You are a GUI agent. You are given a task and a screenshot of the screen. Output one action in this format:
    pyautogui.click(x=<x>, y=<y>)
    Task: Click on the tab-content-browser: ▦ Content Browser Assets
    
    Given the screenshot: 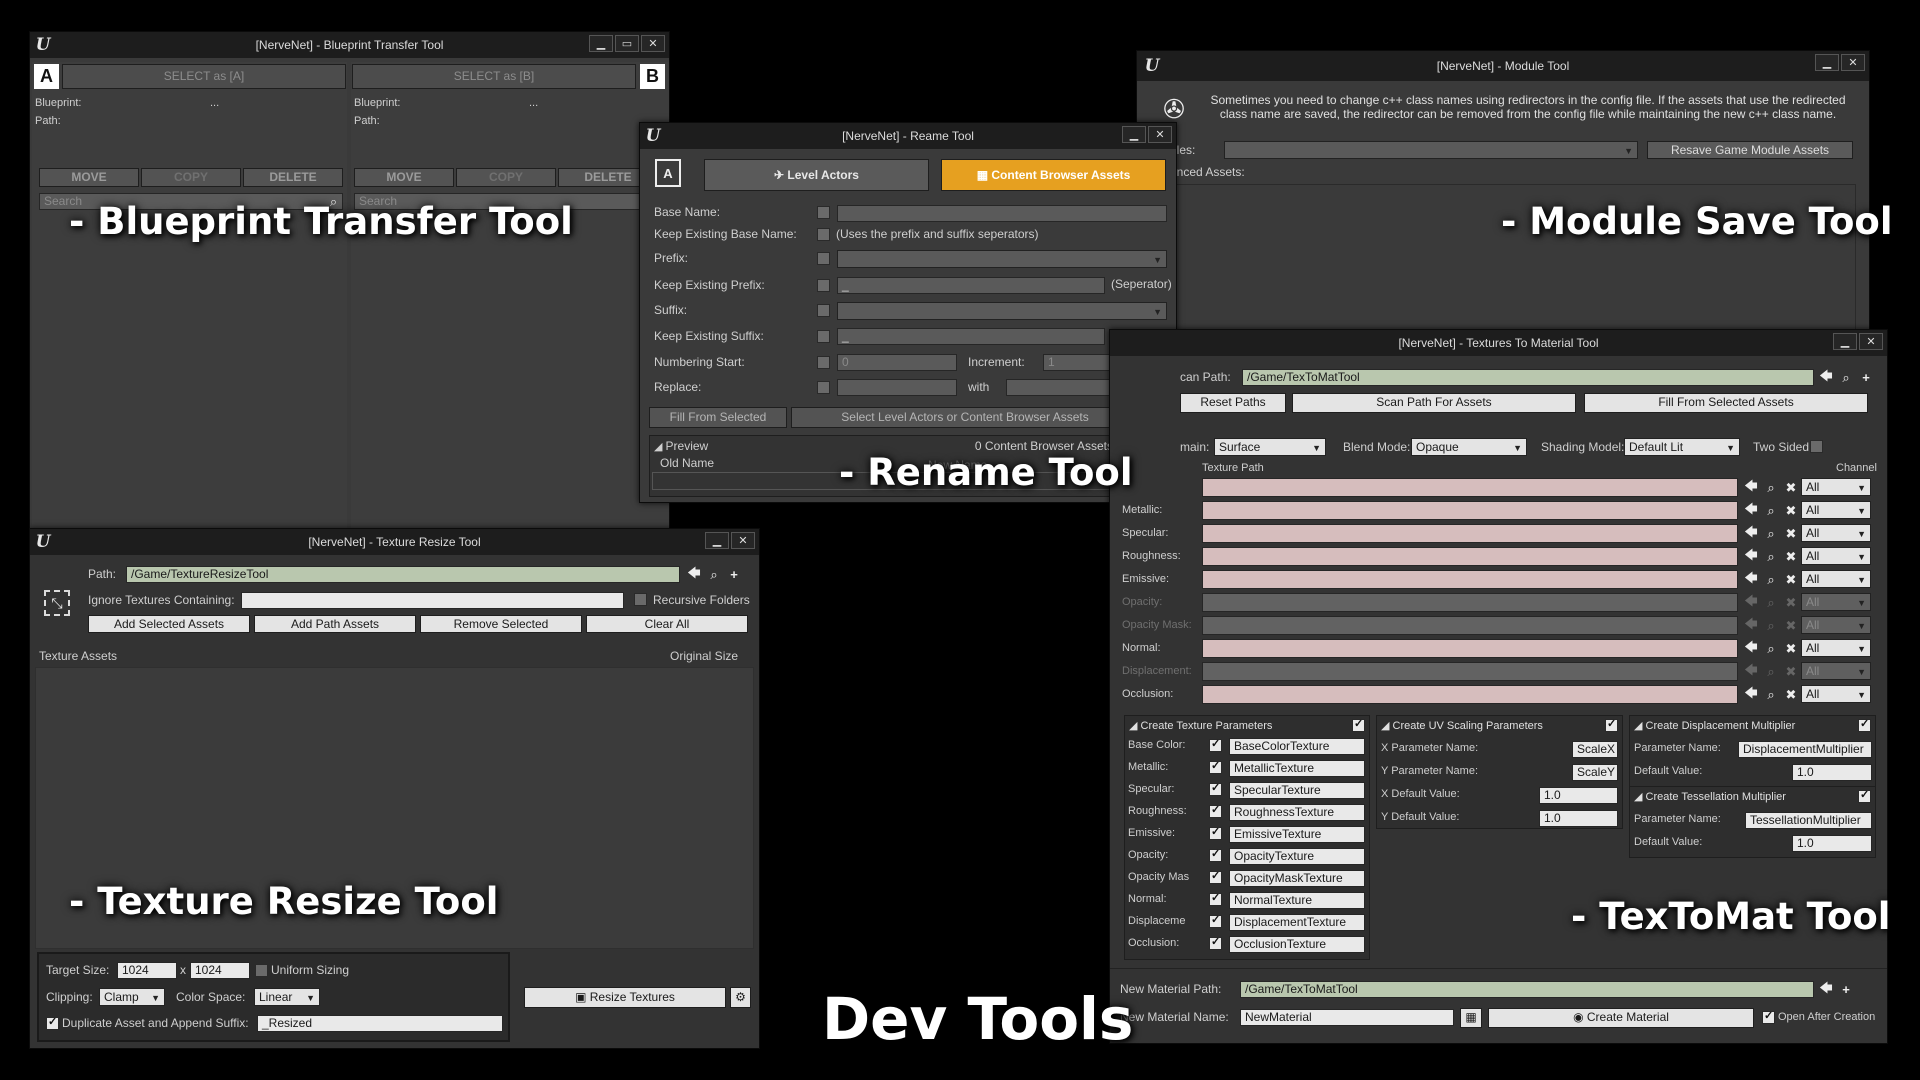 What is the action you would take?
    pyautogui.click(x=1053, y=175)
    